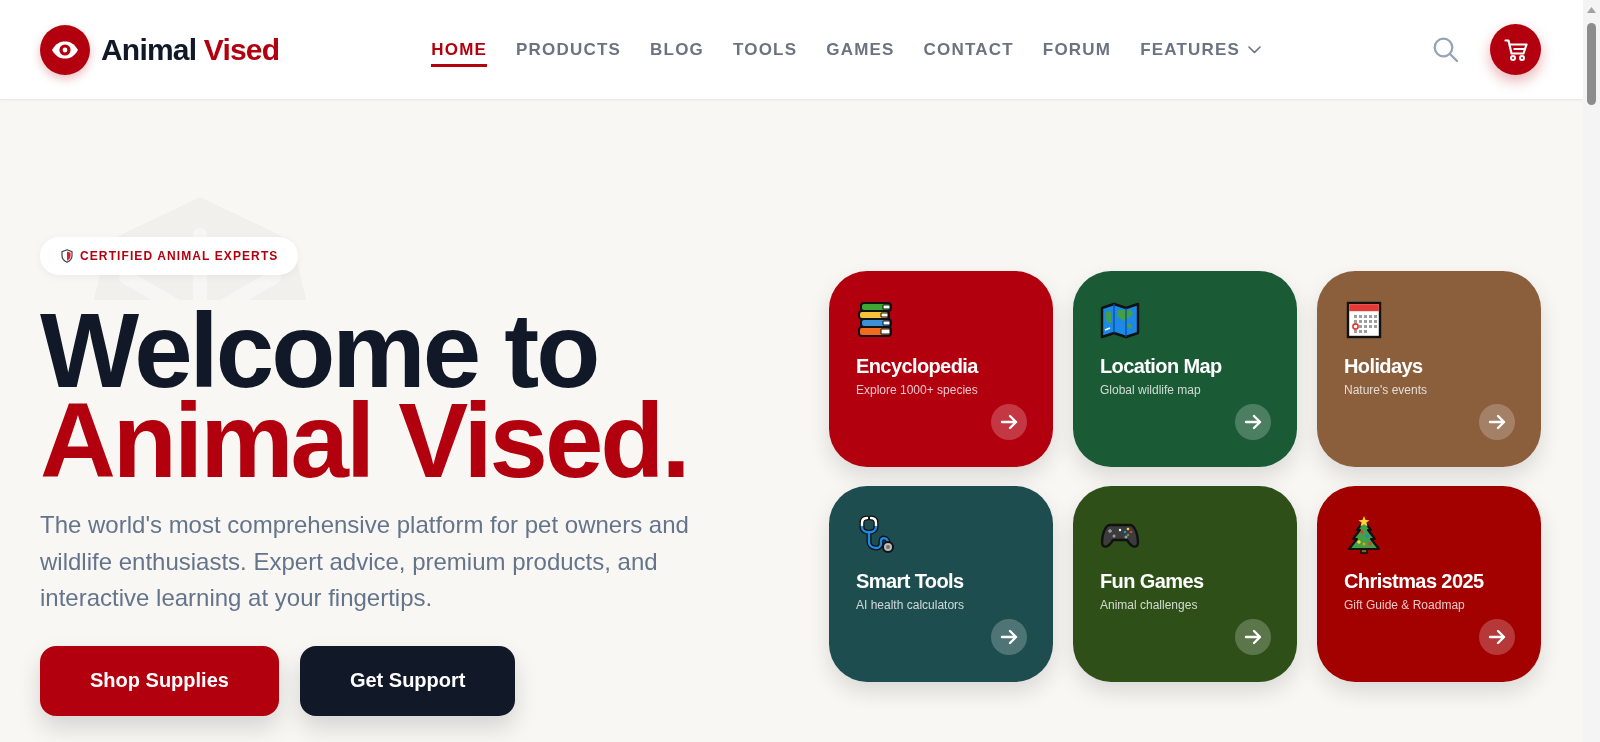 The height and width of the screenshot is (742, 1600). Describe the element at coordinates (1201, 49) in the screenshot. I see `nav-link: FEATURES` at that location.